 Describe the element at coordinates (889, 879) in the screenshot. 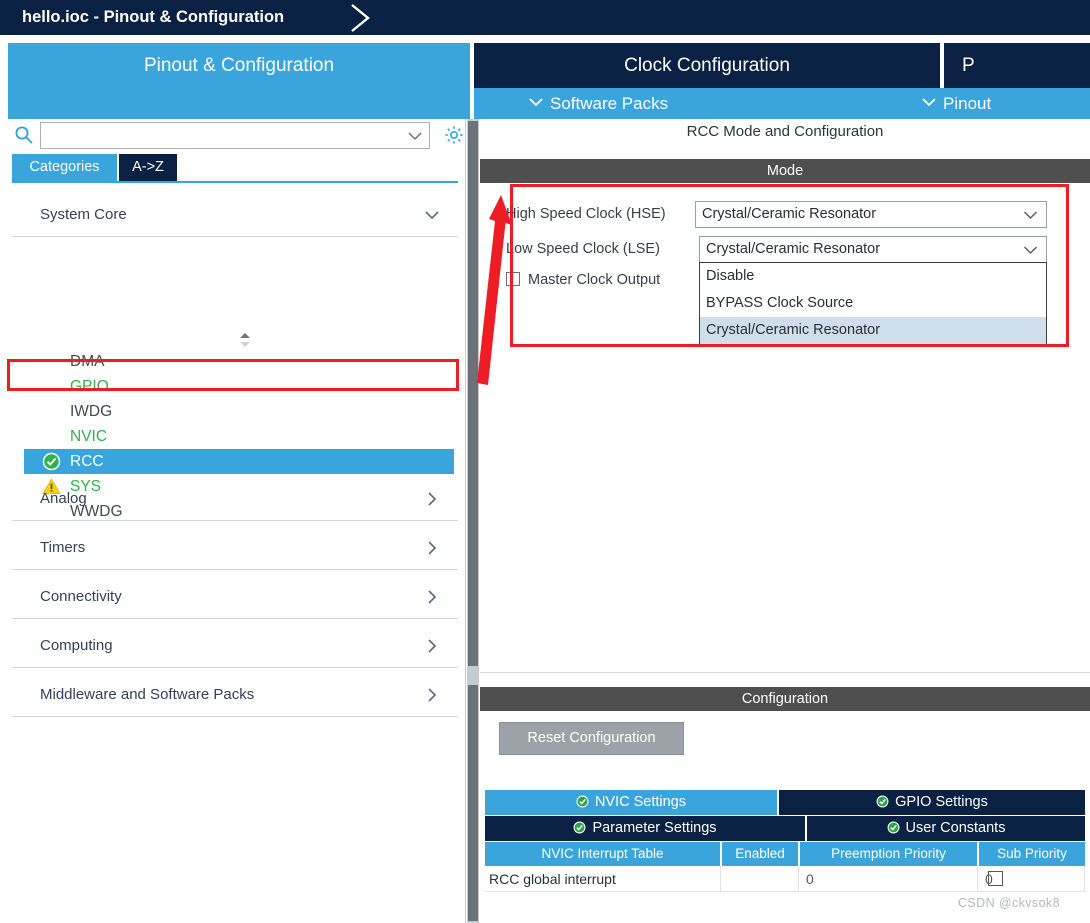

I see `cell-preemption-priority: 0` at that location.